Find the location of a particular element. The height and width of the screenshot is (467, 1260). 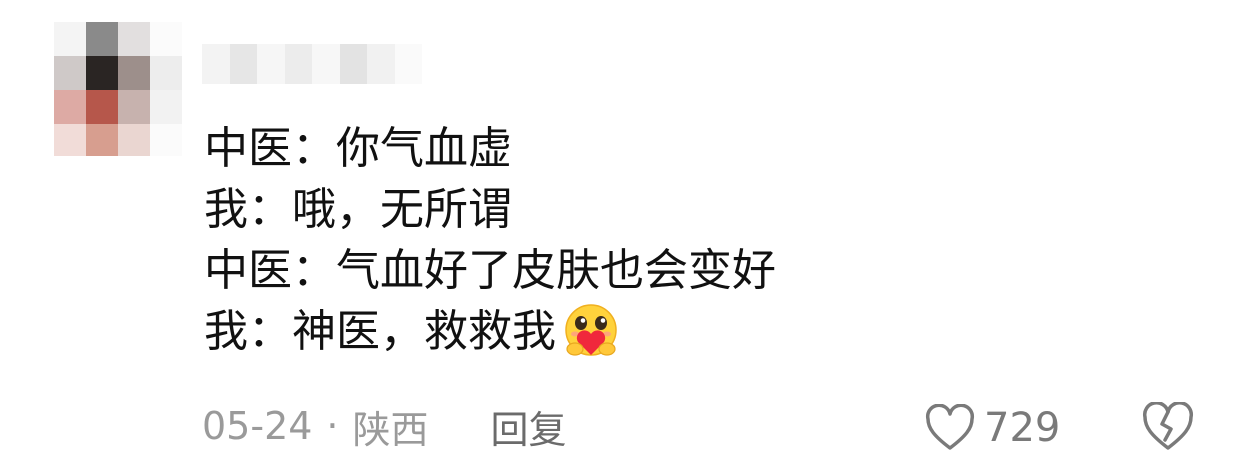

comment-line: 中医：你气血虚 is located at coordinates (358, 148).